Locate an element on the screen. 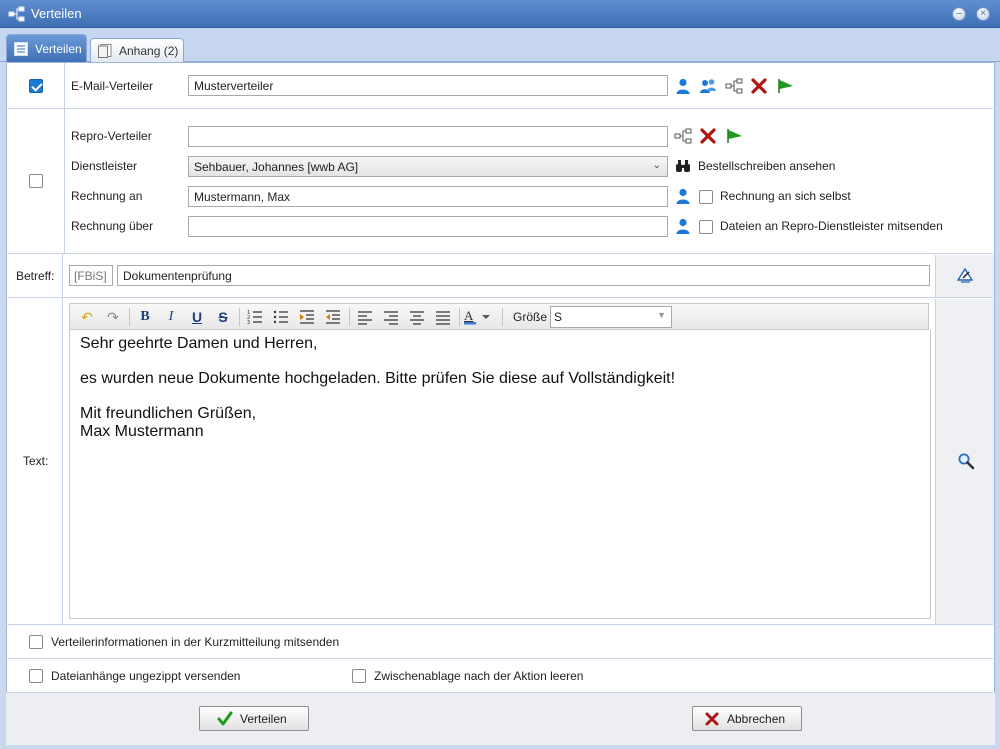 The height and width of the screenshot is (749, 1000). text-label: Text: is located at coordinates (36, 461).